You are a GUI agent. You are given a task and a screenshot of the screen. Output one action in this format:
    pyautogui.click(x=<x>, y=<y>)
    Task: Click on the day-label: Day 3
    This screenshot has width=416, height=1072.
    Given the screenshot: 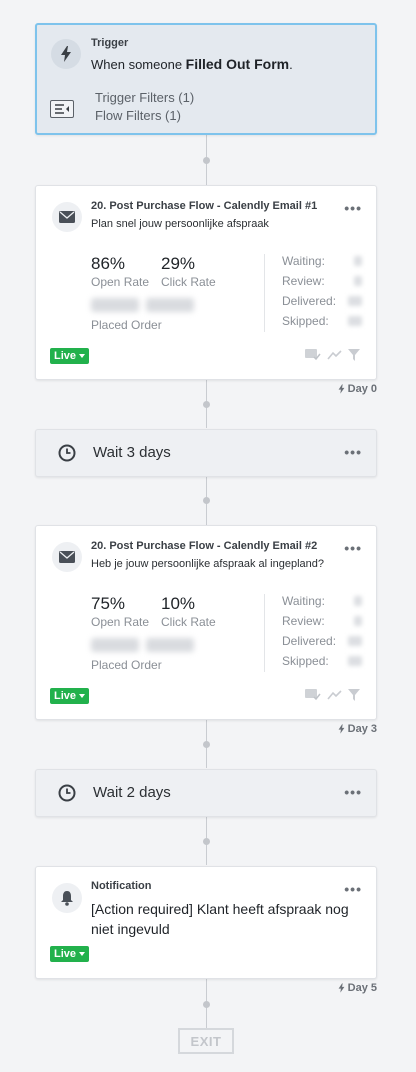 What is the action you would take?
    pyautogui.click(x=357, y=729)
    